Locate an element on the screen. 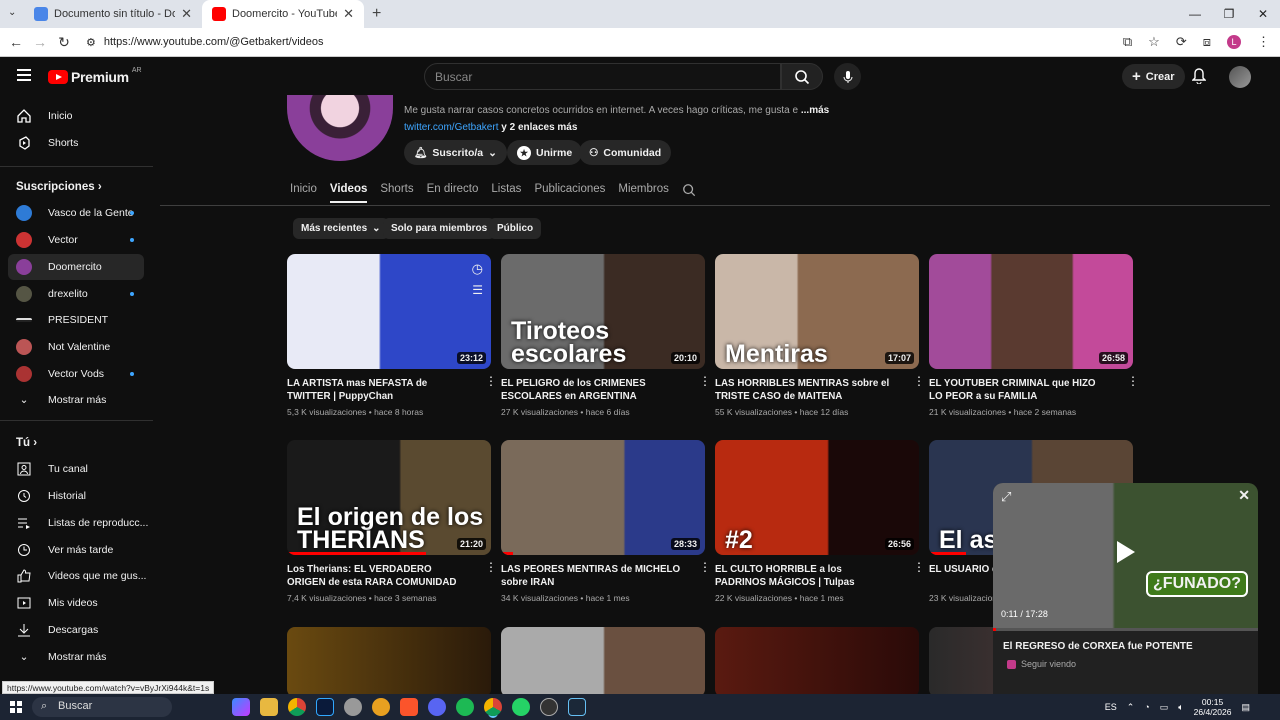 This screenshot has width=1280, height=720. sidebar-item-my-videos: Mis videos is located at coordinates (76, 603).